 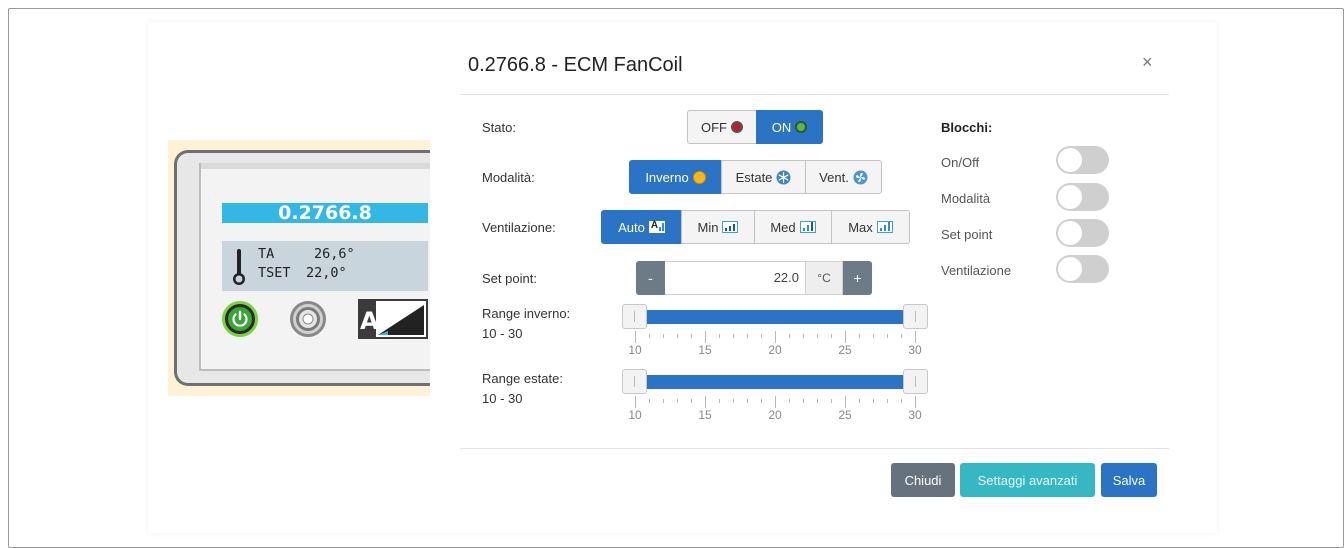 I want to click on med-label: Med, so click(x=783, y=227).